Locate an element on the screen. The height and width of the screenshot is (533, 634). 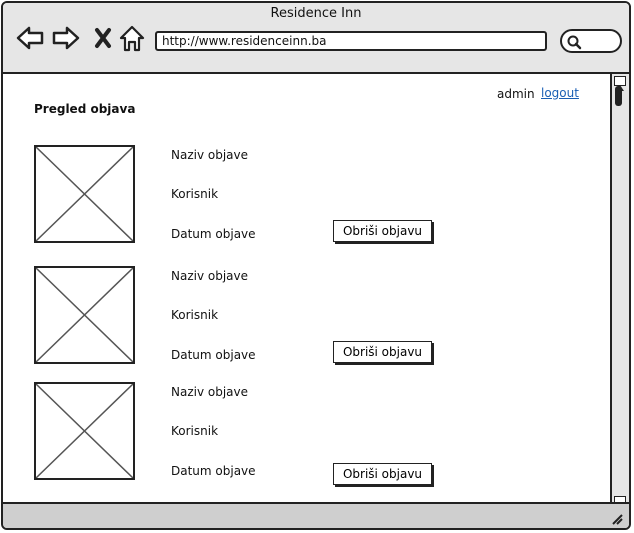
username-label: admin is located at coordinates (516, 94).